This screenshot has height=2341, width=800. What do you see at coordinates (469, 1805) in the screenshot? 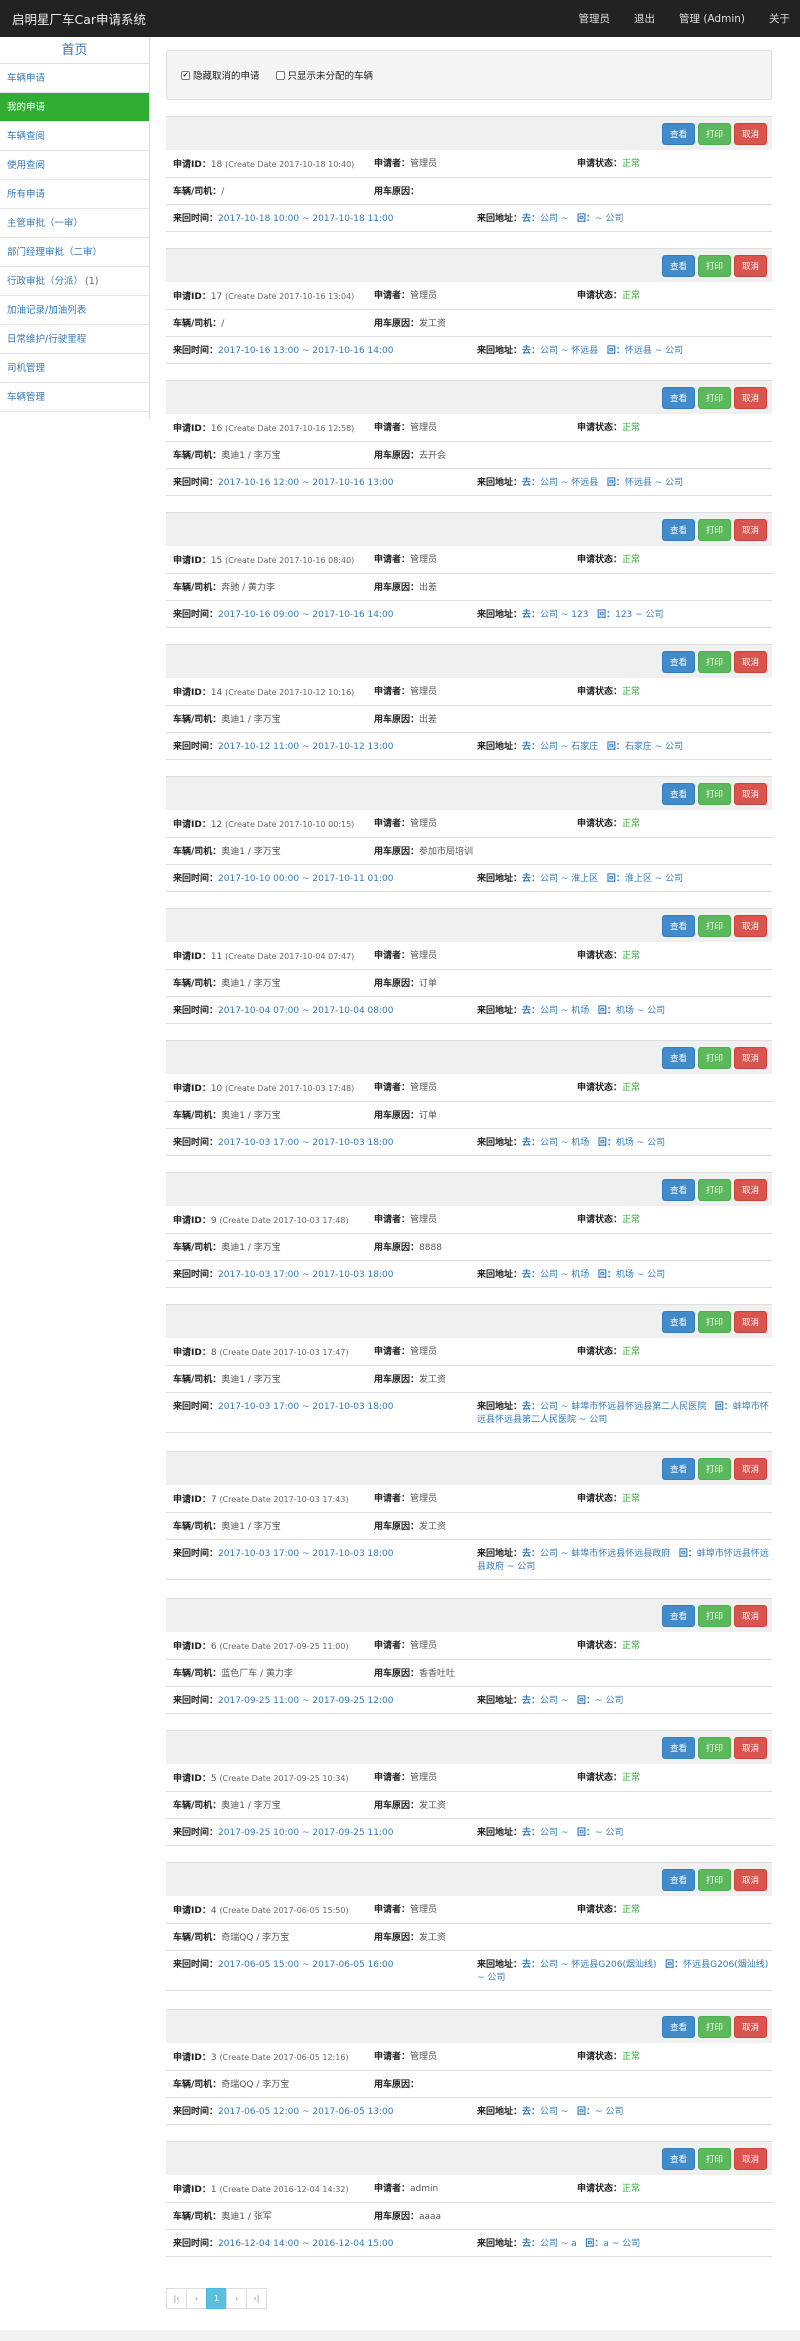
I see `card-vehicle-row: 车辆/司机：奥迪1 / 李万宝 用车原因：发工资` at bounding box center [469, 1805].